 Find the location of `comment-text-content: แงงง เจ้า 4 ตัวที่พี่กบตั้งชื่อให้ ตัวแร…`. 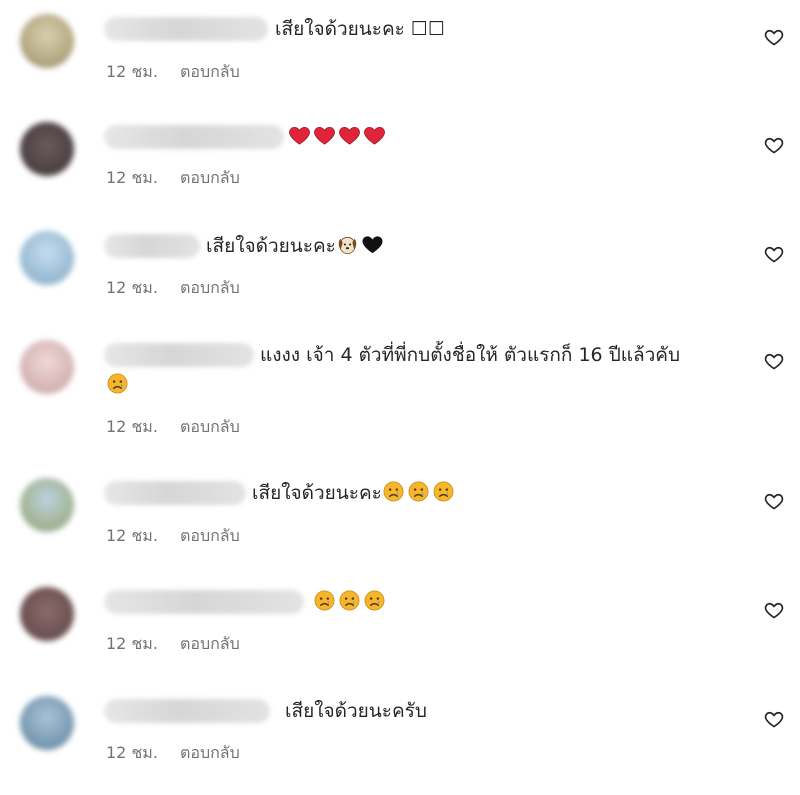

comment-text-content: แงงง เจ้า 4 ตัวที่พี่กบตั้งชื่อให้ ตัวแร… is located at coordinates (470, 355).